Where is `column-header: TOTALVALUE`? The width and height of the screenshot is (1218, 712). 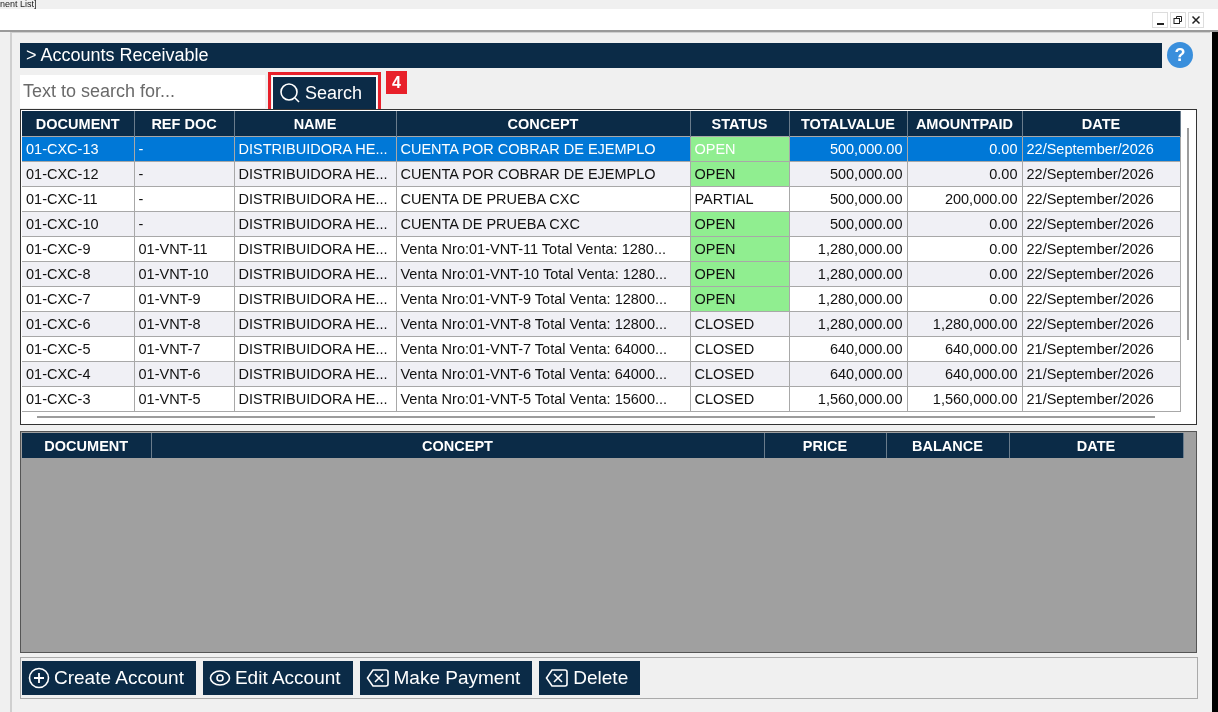
column-header: TOTALVALUE is located at coordinates (848, 124).